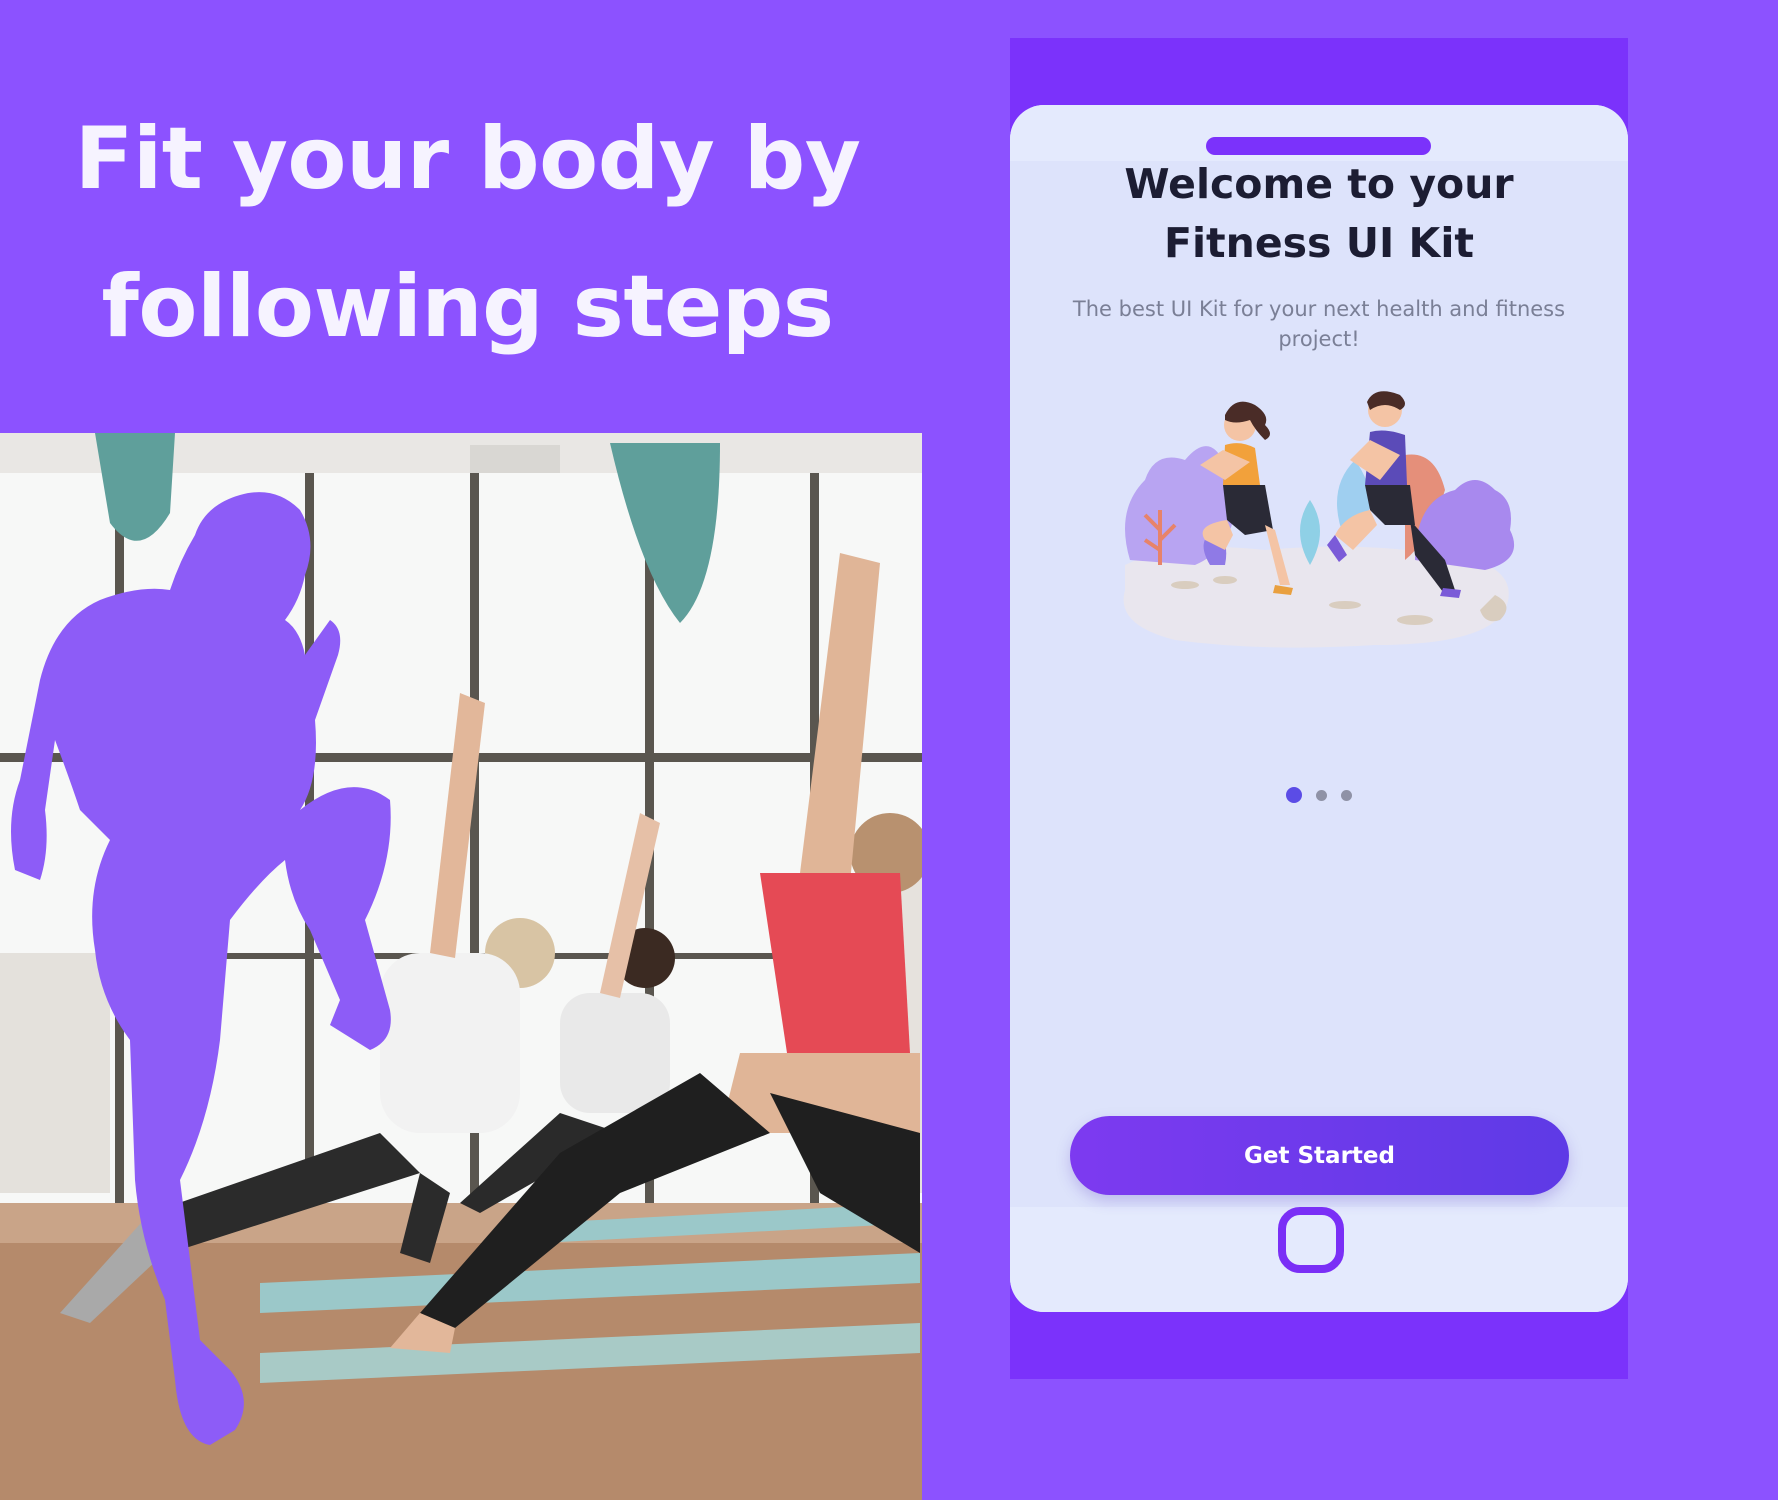 Image resolution: width=1778 pixels, height=1500 pixels. What do you see at coordinates (1319, 519) in the screenshot?
I see `two-runners-illustration` at bounding box center [1319, 519].